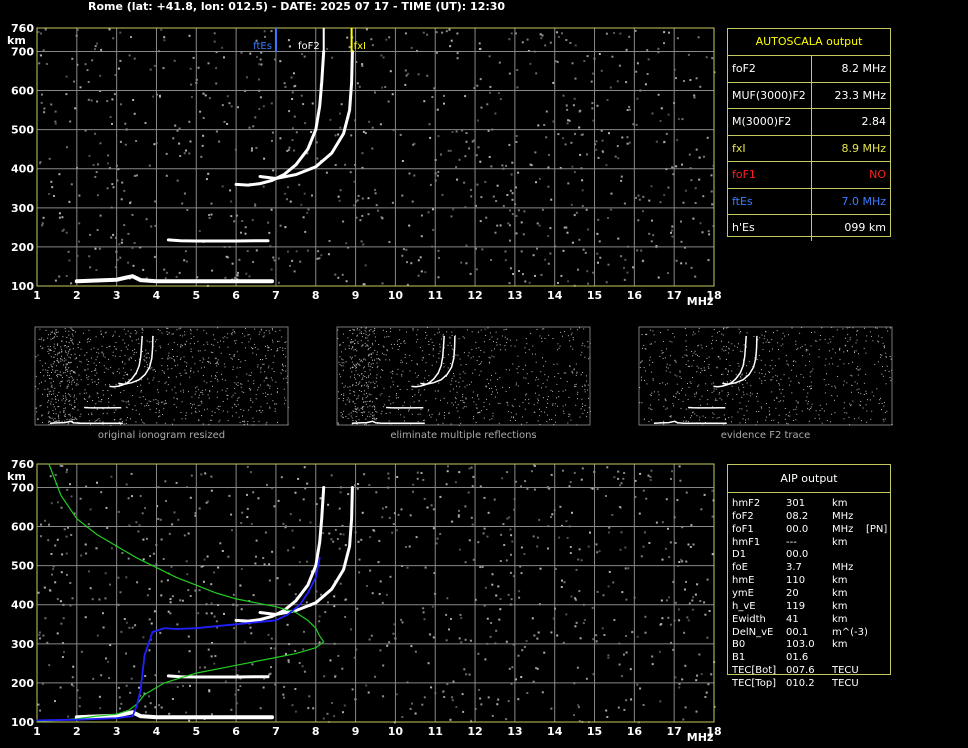 The height and width of the screenshot is (748, 968). Describe the element at coordinates (744, 606) in the screenshot. I see `aip-name: h_vE` at that location.